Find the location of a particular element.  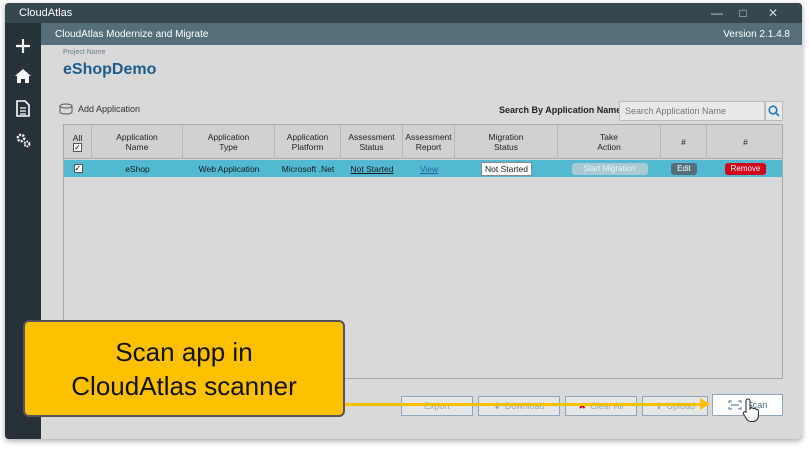

assessment-status-link: Not Started is located at coordinates (372, 168).